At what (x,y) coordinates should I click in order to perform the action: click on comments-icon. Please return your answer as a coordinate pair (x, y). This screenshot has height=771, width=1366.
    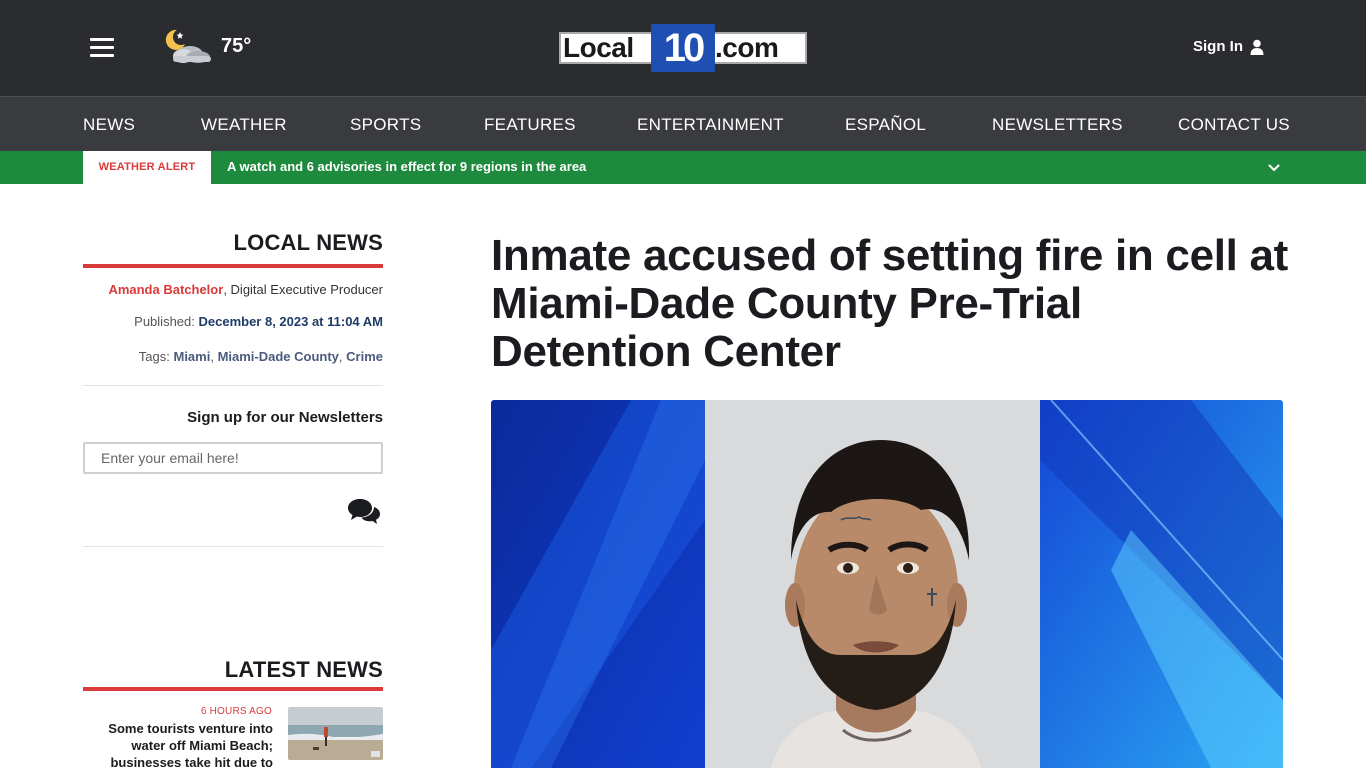
    Looking at the image, I should click on (364, 511).